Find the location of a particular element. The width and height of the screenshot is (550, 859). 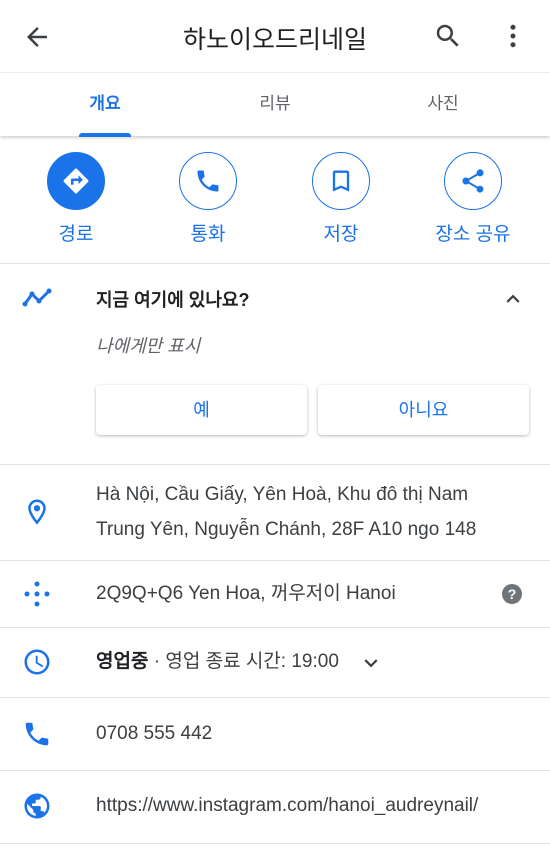

closing-time: 영업 종료 시간: 19:00 is located at coordinates (252, 661).